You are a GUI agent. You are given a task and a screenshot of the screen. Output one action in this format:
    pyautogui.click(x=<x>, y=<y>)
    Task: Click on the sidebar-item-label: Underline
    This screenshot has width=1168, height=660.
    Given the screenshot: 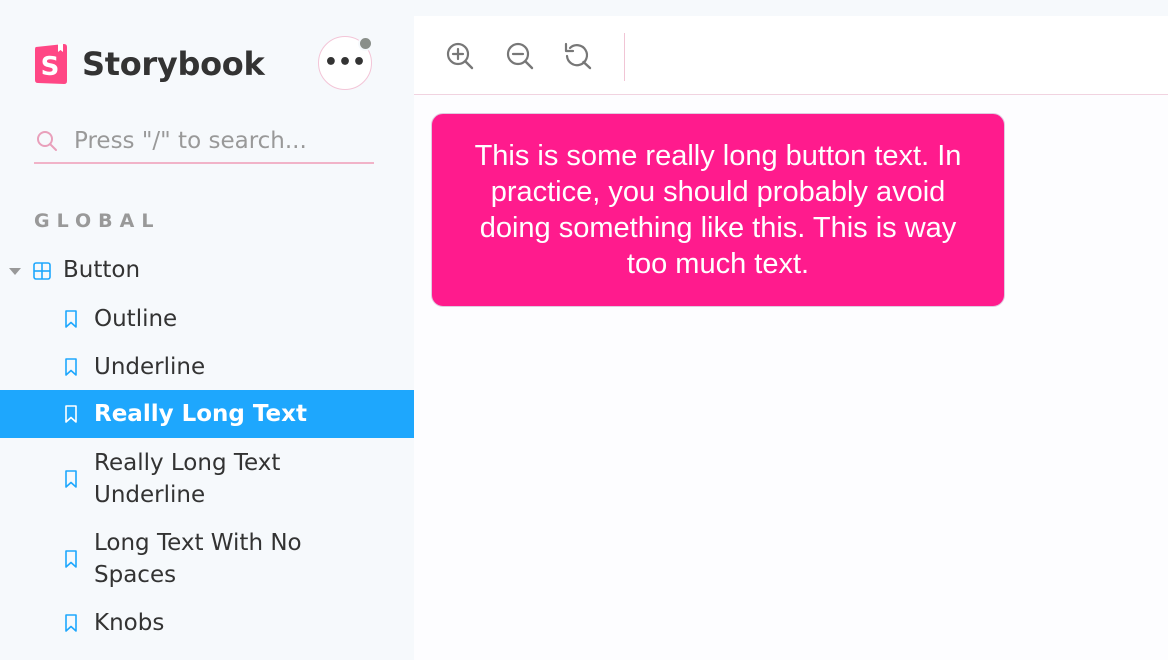 What is the action you would take?
    pyautogui.click(x=150, y=367)
    